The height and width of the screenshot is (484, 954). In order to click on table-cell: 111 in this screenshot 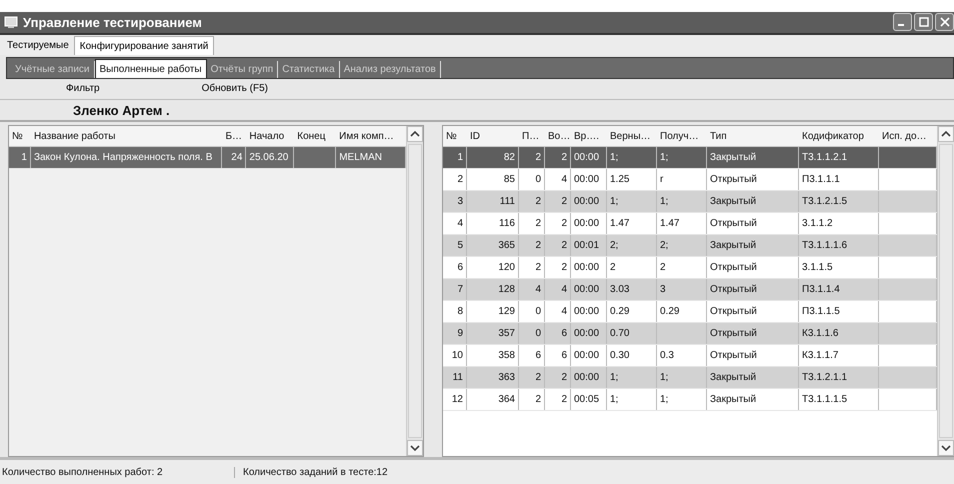, I will do `click(507, 202)`.